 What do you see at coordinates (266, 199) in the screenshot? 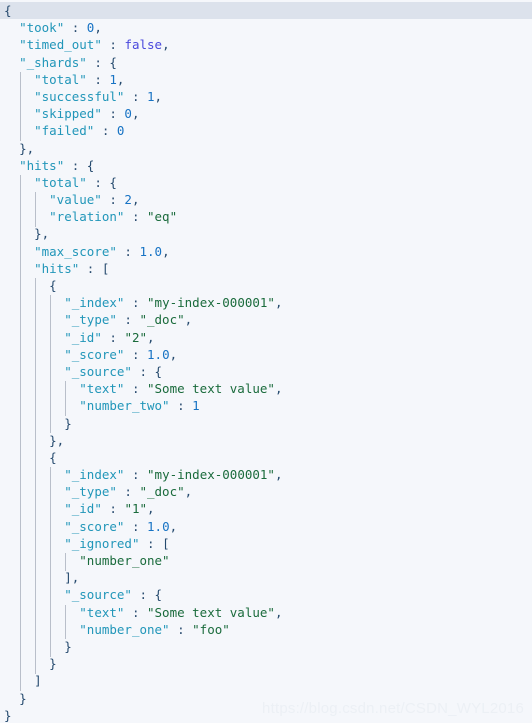
I see `code-line: "value" : 2,` at bounding box center [266, 199].